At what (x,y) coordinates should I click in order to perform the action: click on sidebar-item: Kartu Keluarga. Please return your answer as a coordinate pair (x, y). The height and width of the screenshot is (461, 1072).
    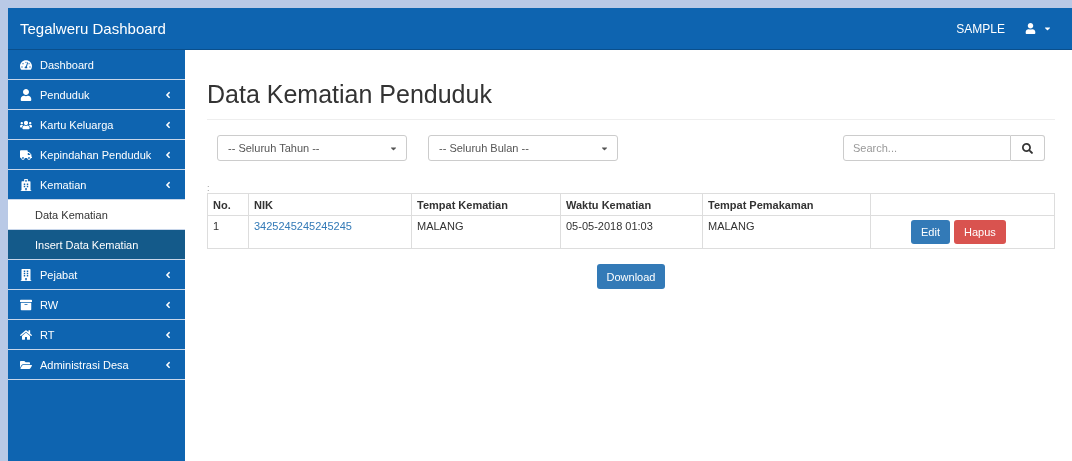
    Looking at the image, I should click on (96, 125).